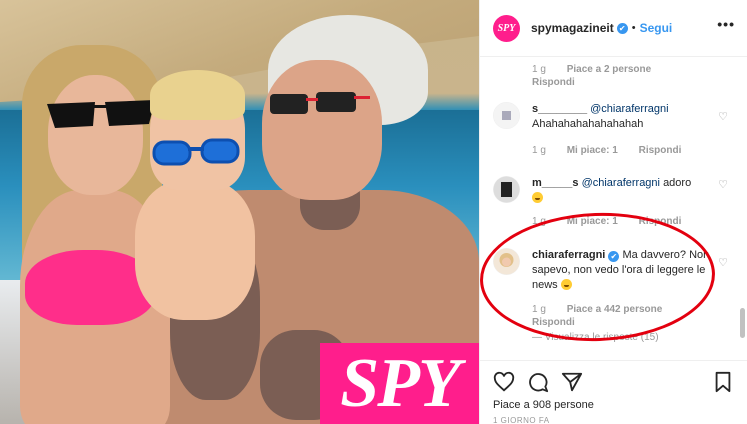  Describe the element at coordinates (572, 382) in the screenshot. I see `share-icon` at that location.